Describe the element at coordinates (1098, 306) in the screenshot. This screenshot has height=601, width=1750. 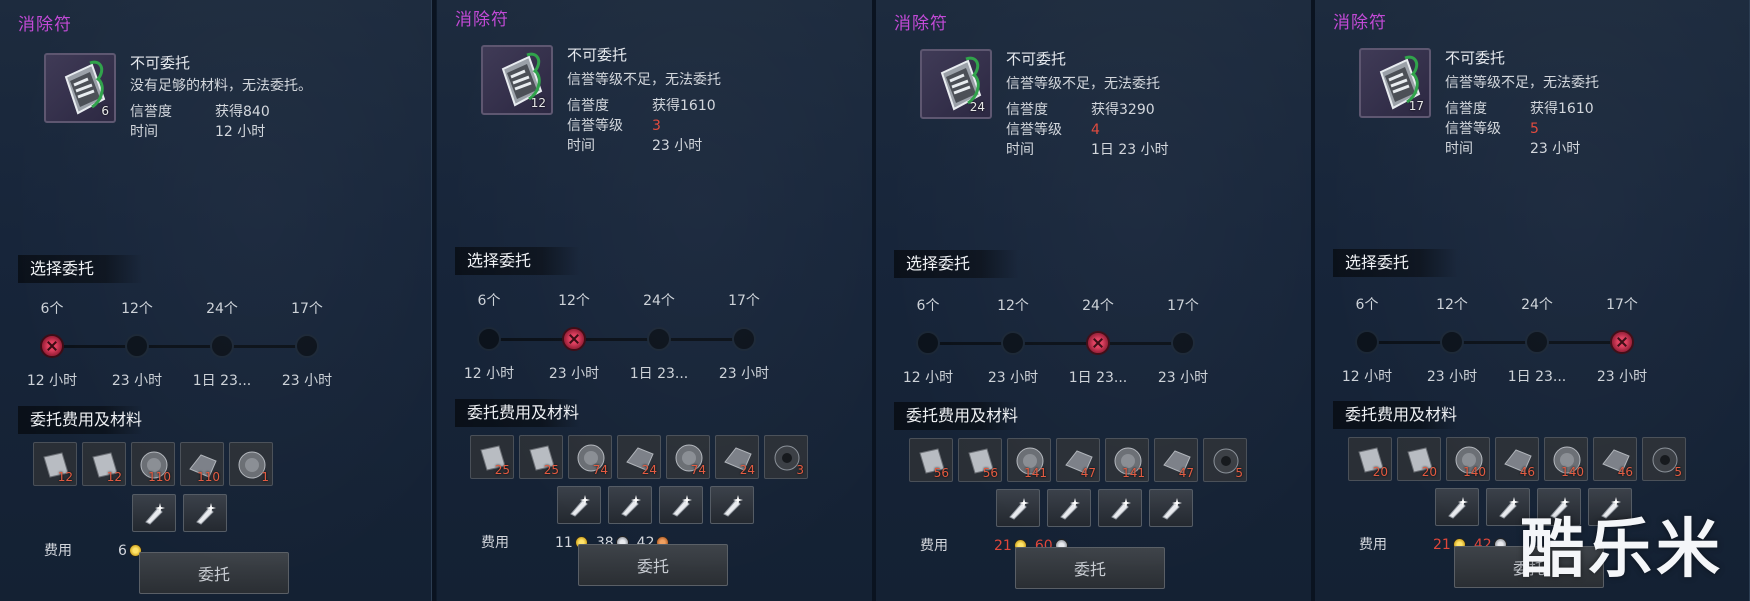
I see `option-count: 24个` at that location.